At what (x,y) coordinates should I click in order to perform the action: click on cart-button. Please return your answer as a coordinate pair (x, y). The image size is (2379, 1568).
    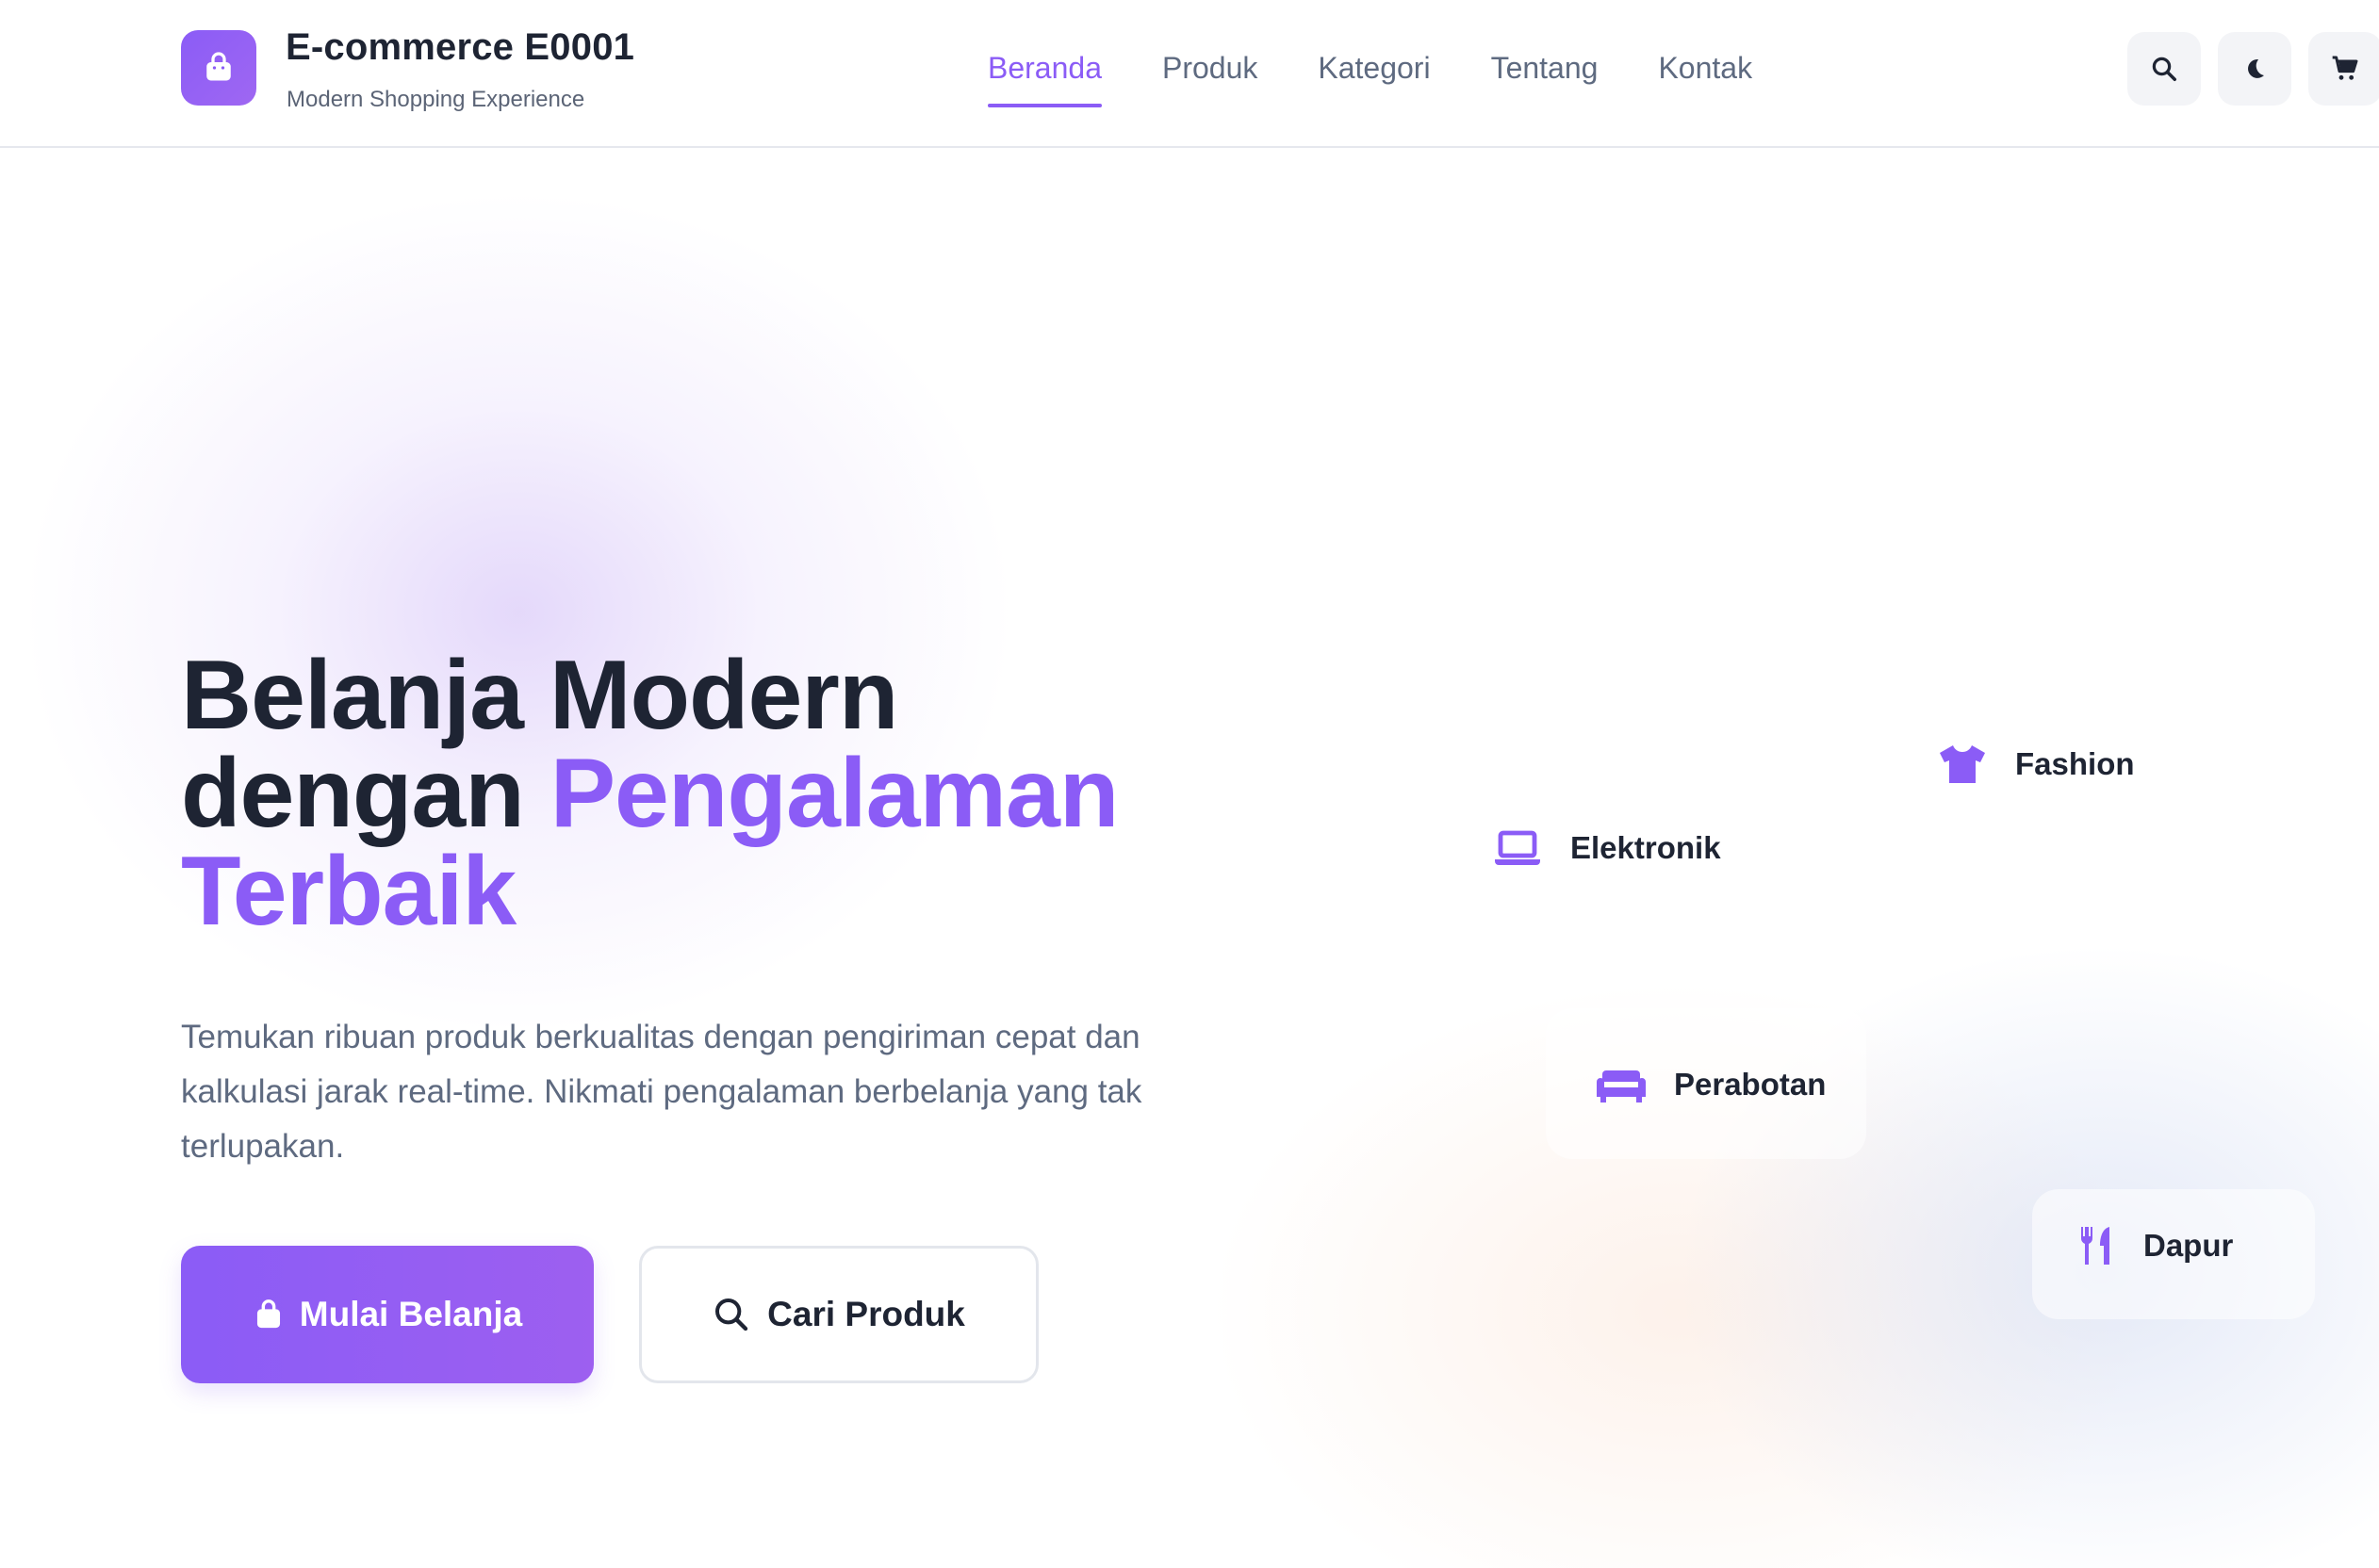
    Looking at the image, I should click on (2343, 69).